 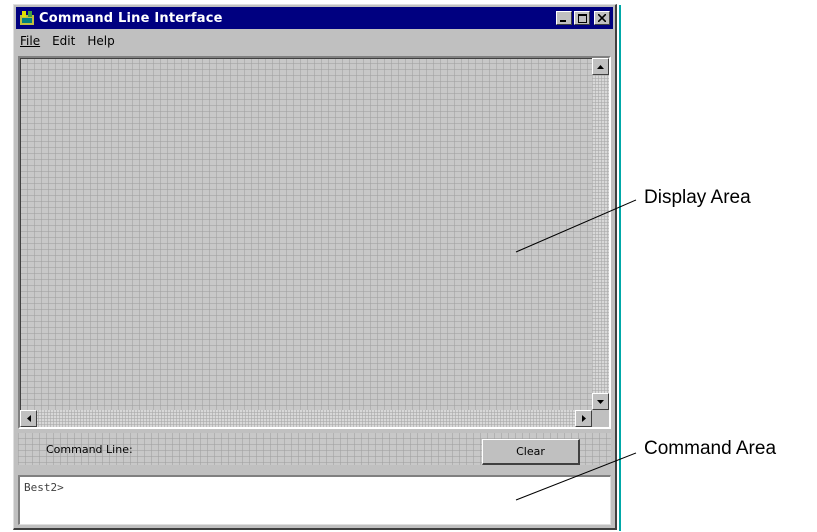 What do you see at coordinates (314, 18) in the screenshot?
I see `title-bar: Command Line Interface` at bounding box center [314, 18].